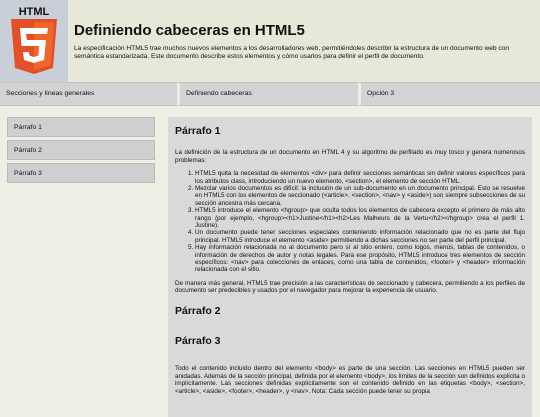 The image size is (540, 417). Describe the element at coordinates (81, 127) in the screenshot. I see `sidebar-item-parrafo-1: Párrafo 1` at that location.